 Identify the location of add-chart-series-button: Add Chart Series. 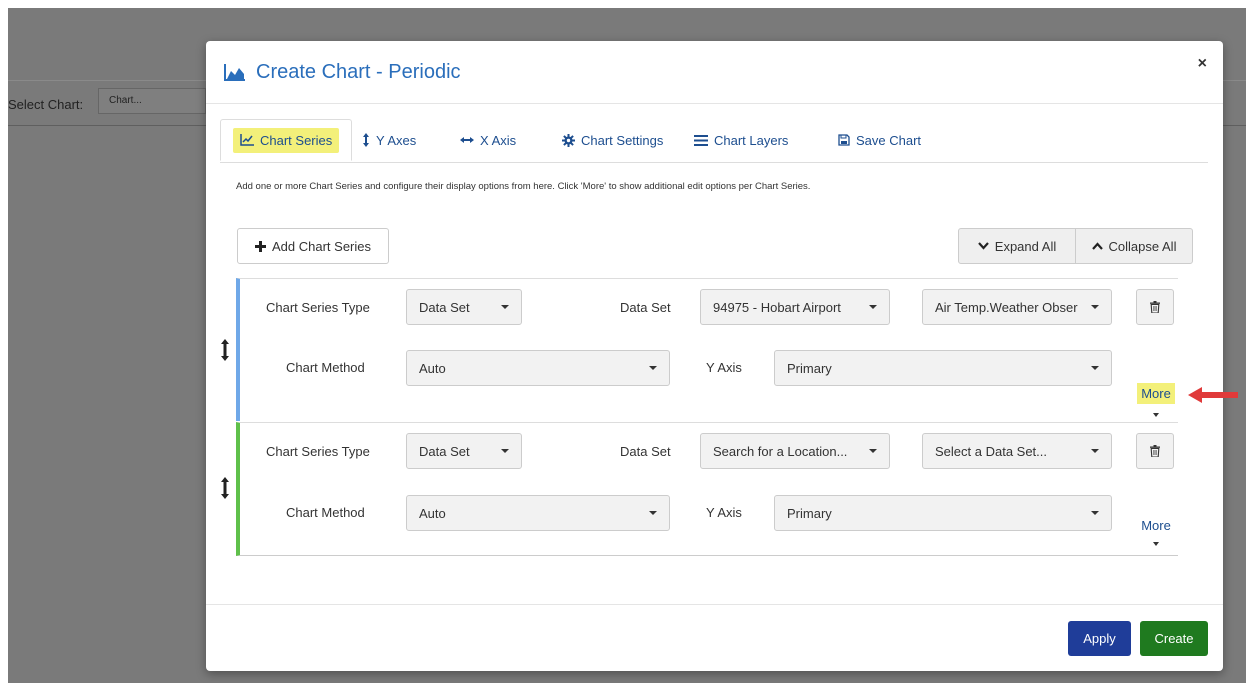
(313, 246).